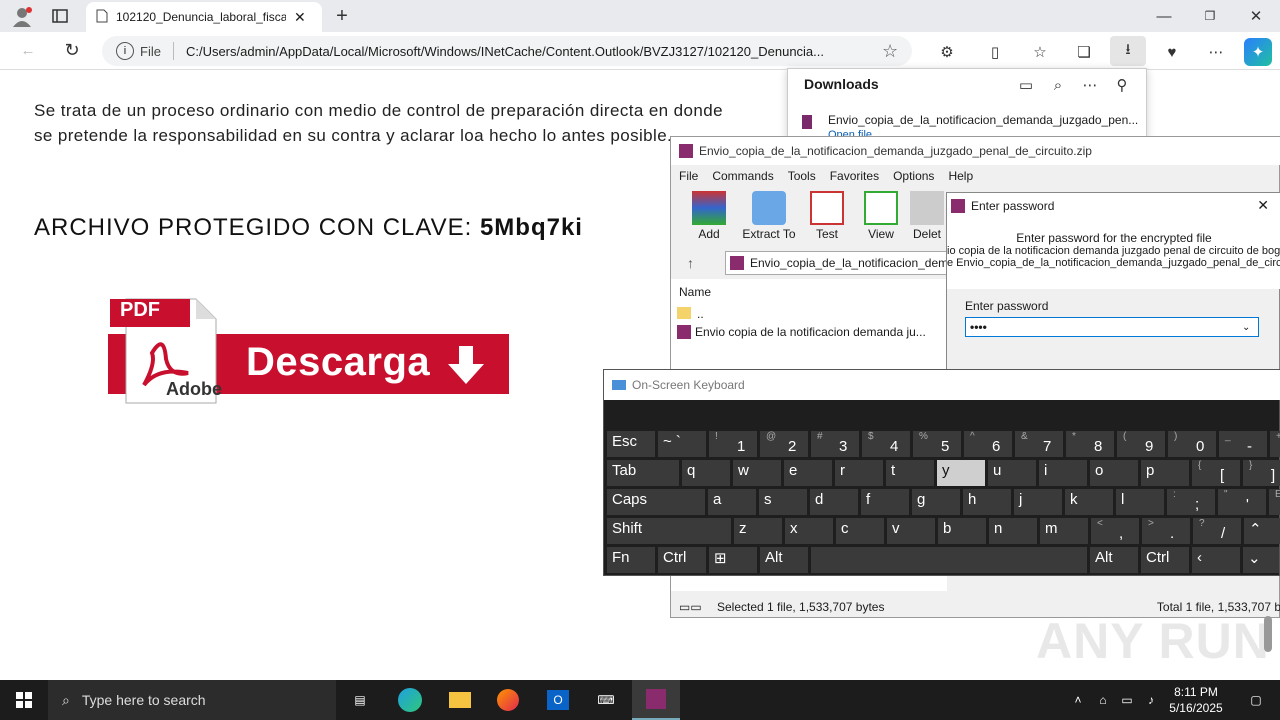  I want to click on new-tab-icon: +, so click(342, 16).